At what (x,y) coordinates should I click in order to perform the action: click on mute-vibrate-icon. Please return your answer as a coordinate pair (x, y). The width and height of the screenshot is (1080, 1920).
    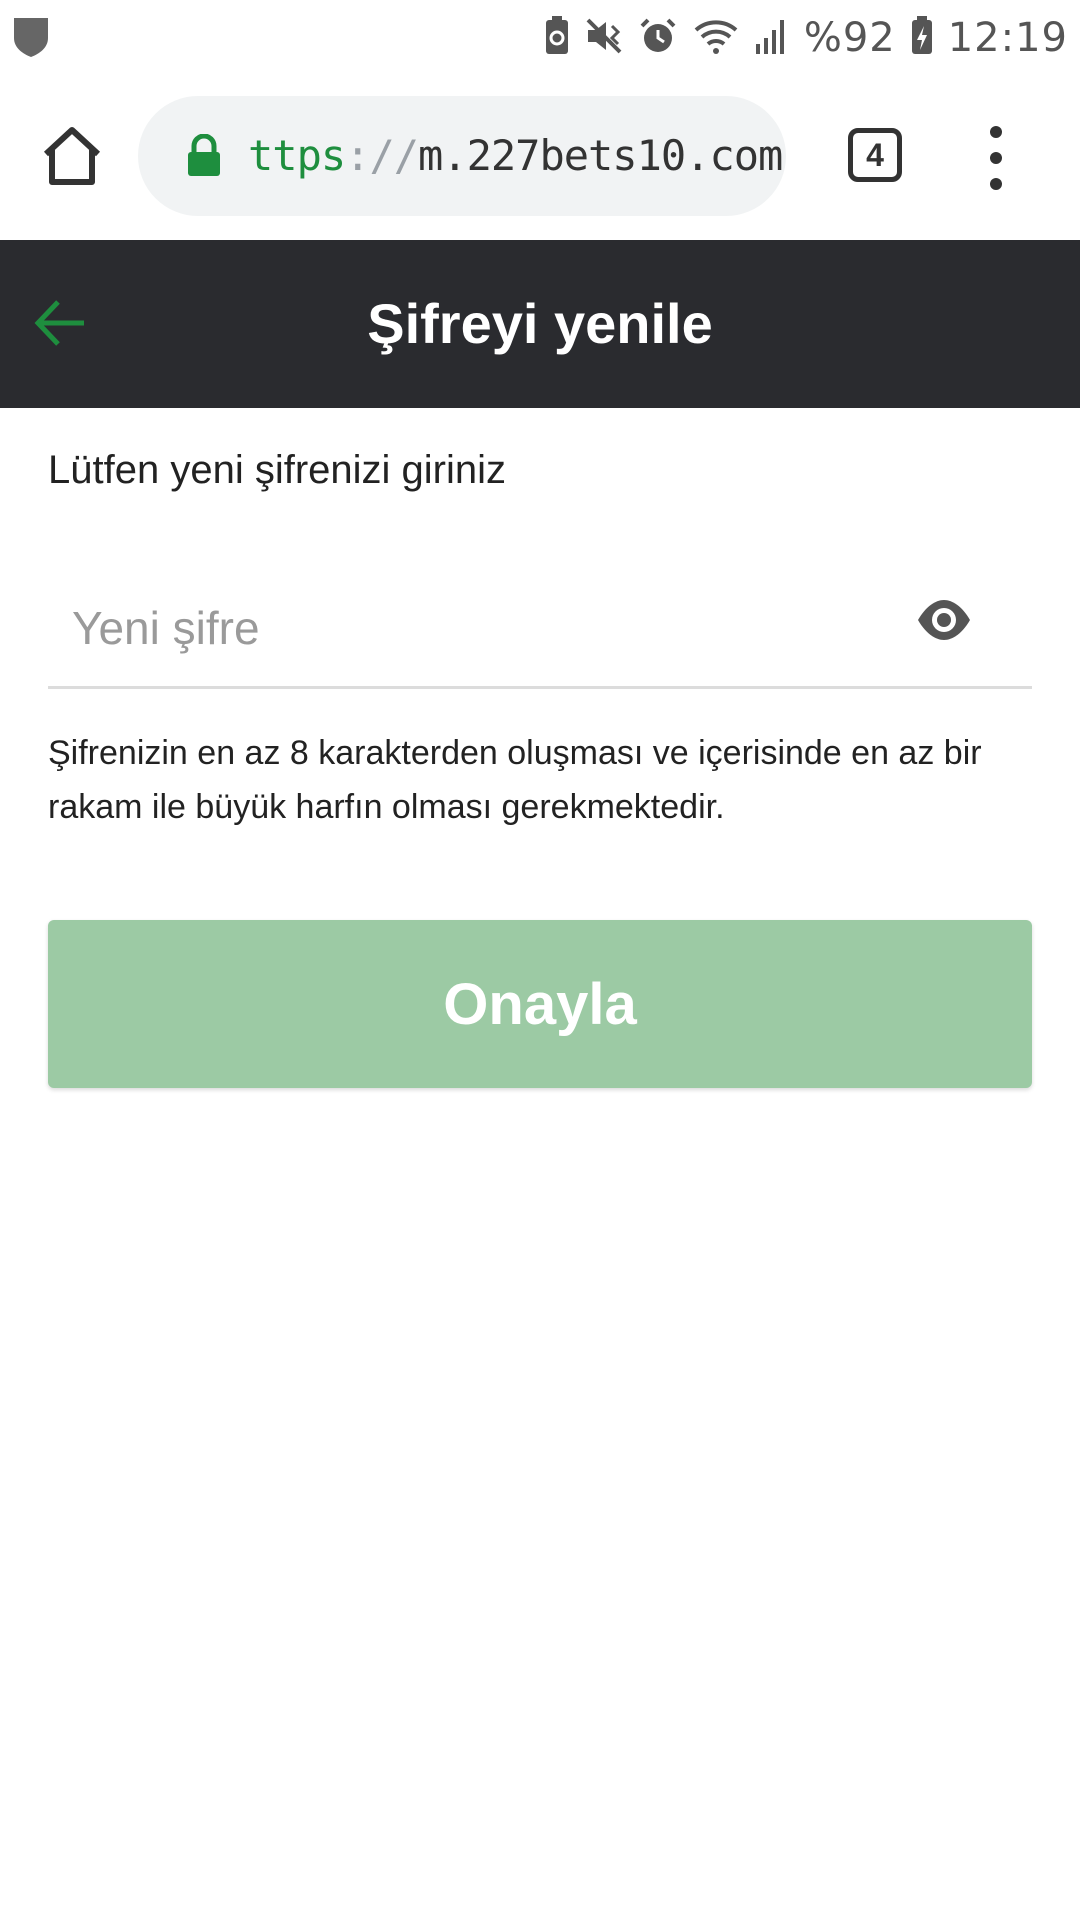
    Looking at the image, I should click on (604, 38).